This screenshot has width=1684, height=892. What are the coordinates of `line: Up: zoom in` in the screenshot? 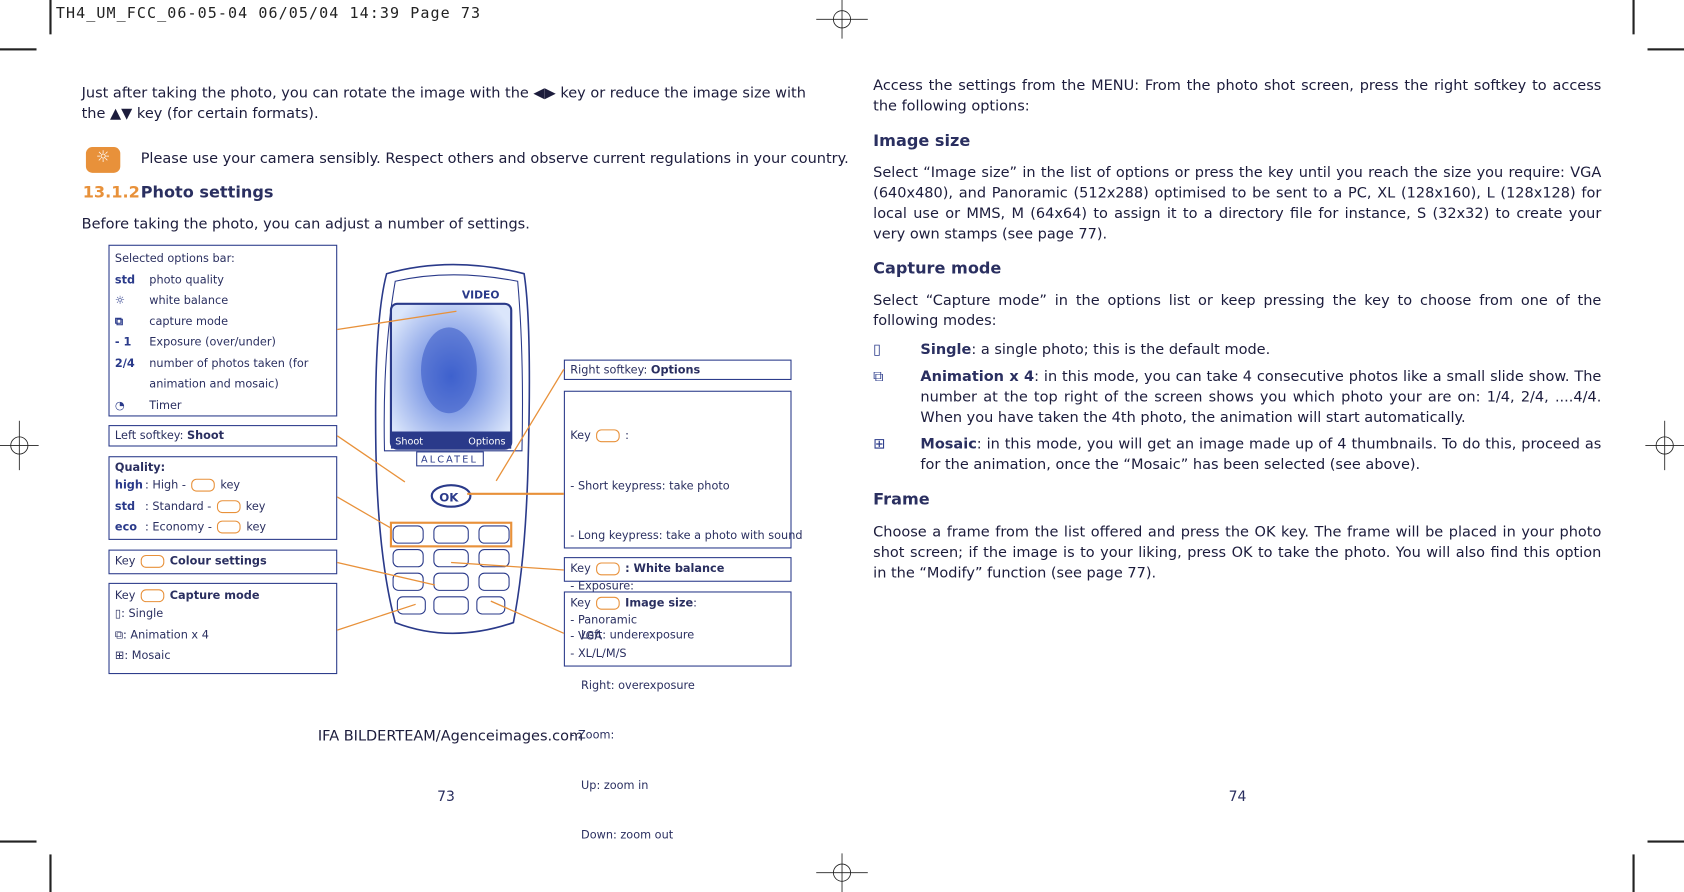 It's located at (609, 785).